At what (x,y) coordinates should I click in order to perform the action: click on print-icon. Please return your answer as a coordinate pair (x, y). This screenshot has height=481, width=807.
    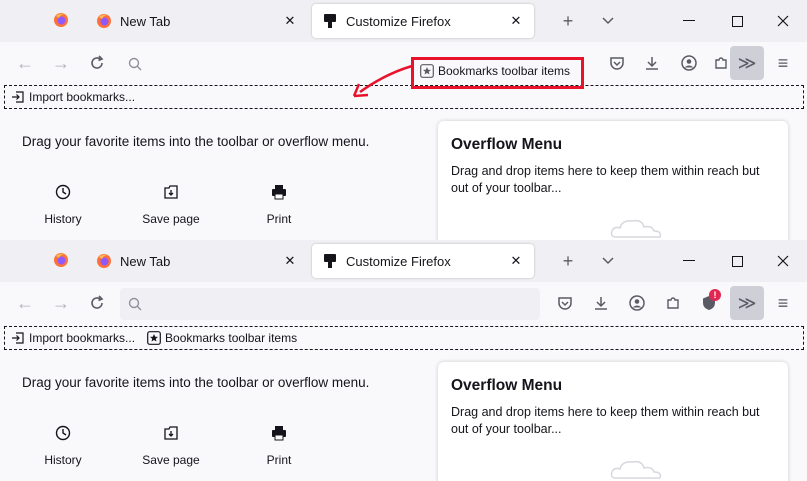
    Looking at the image, I should click on (279, 192).